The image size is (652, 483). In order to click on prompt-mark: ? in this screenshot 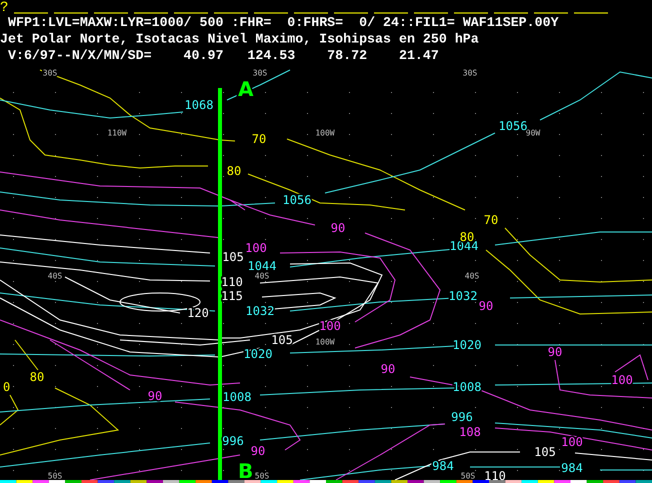, I will do `click(4, 8)`.